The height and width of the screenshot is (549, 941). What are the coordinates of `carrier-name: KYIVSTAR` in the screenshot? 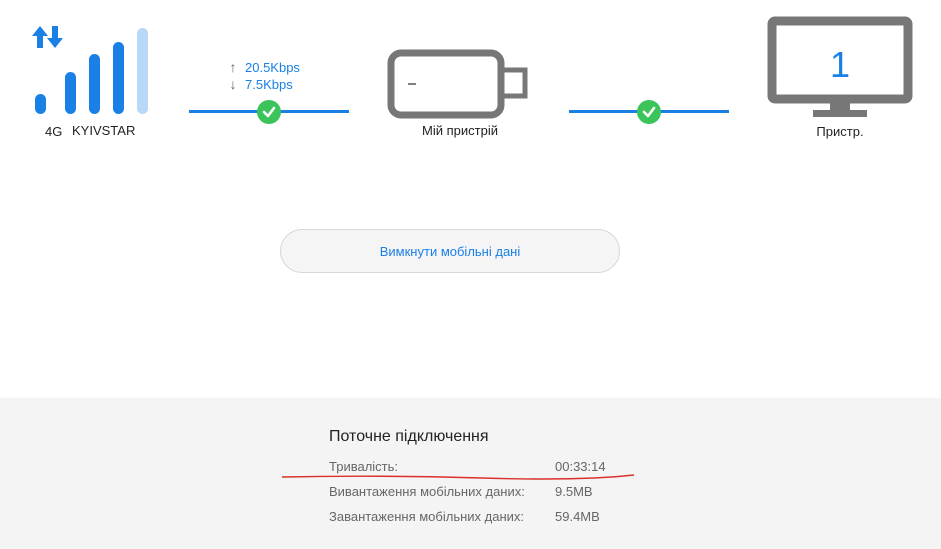 It's located at (104, 130).